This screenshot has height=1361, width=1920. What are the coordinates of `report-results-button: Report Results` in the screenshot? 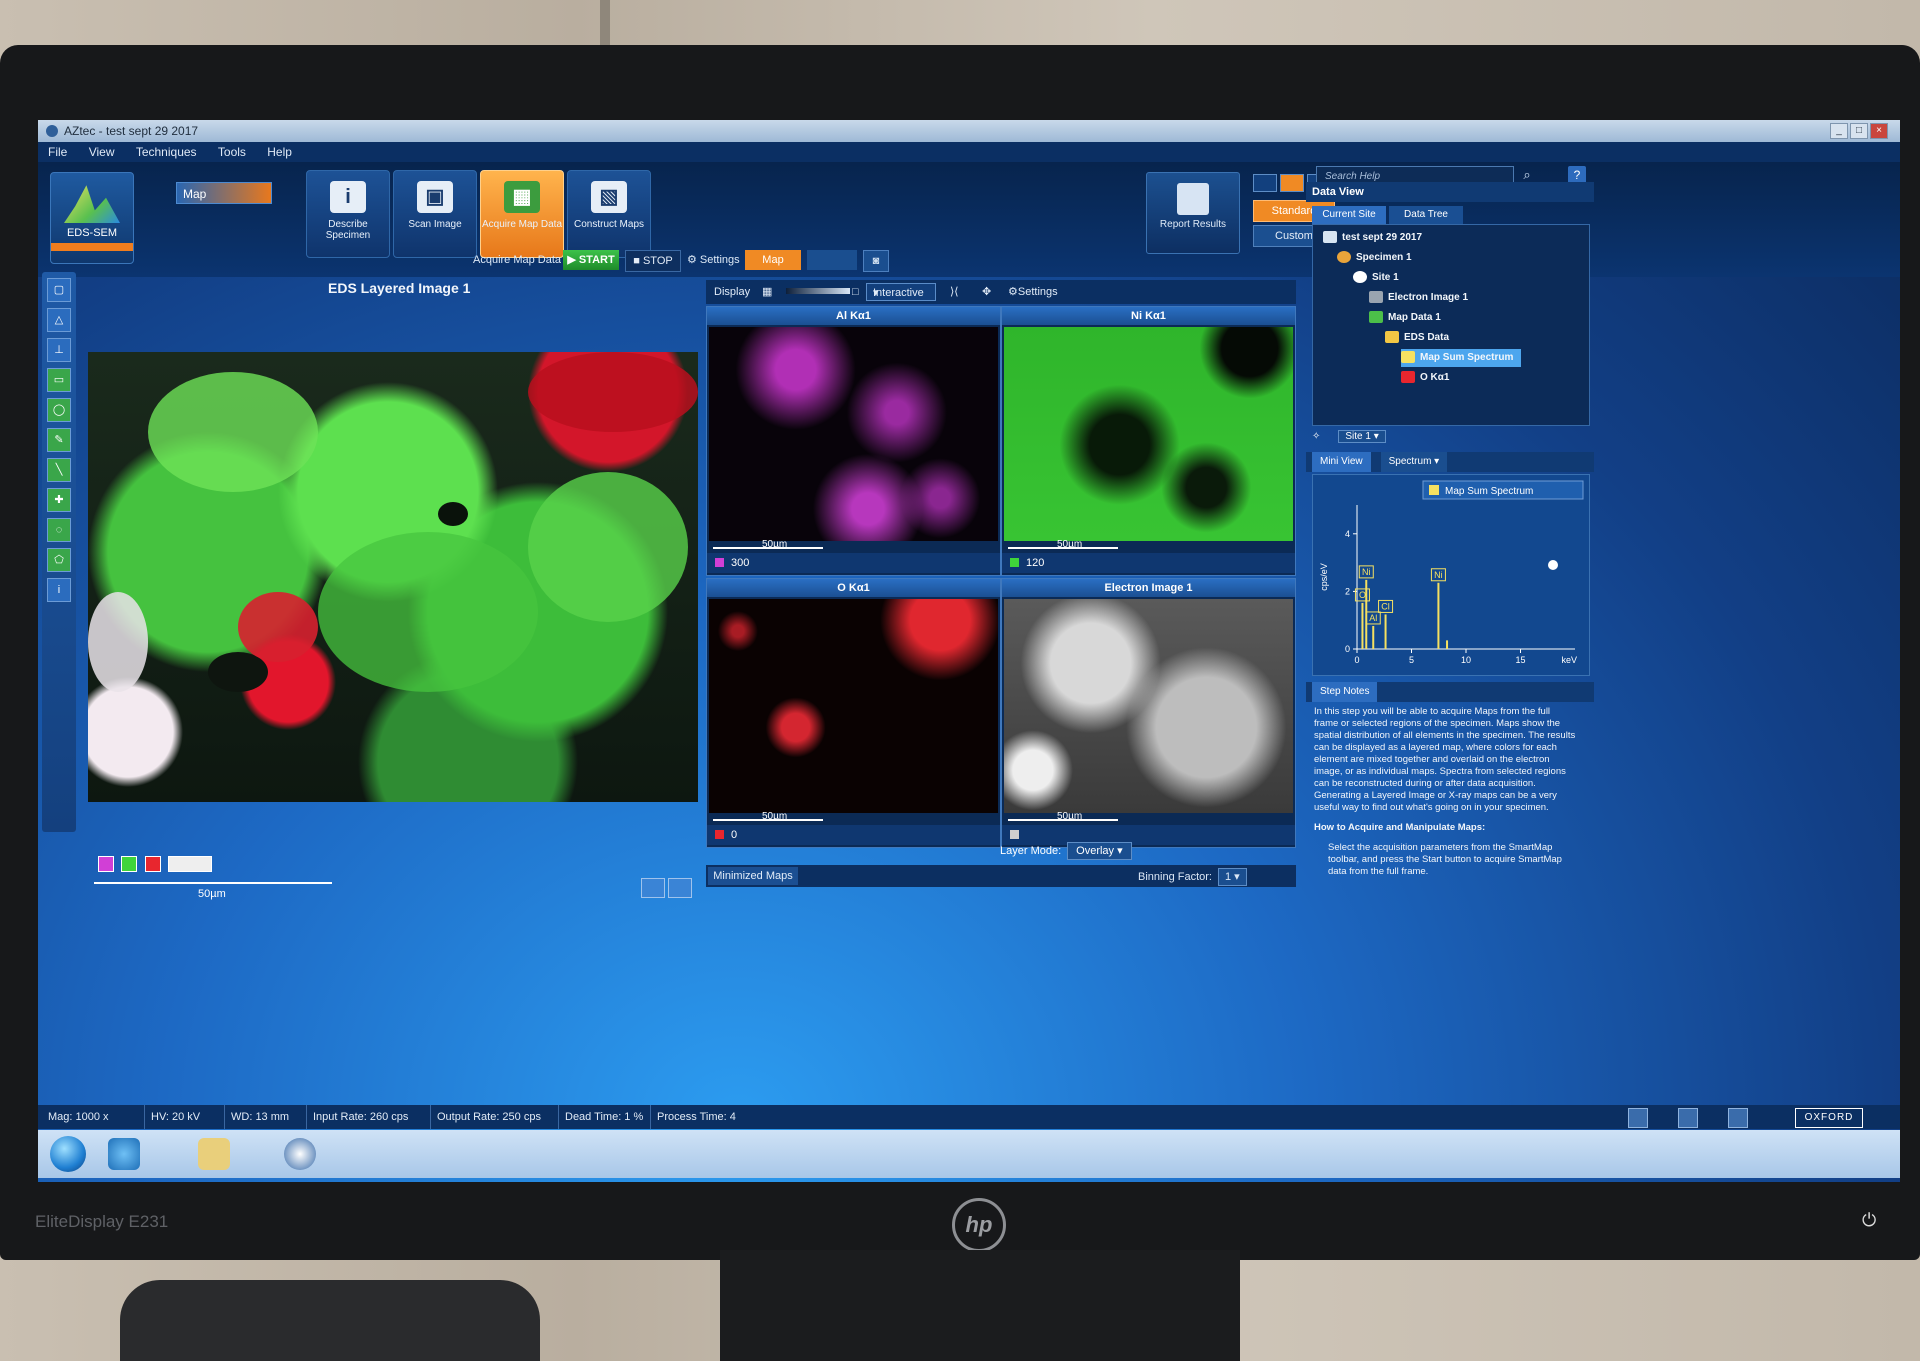 It's located at (1193, 213).